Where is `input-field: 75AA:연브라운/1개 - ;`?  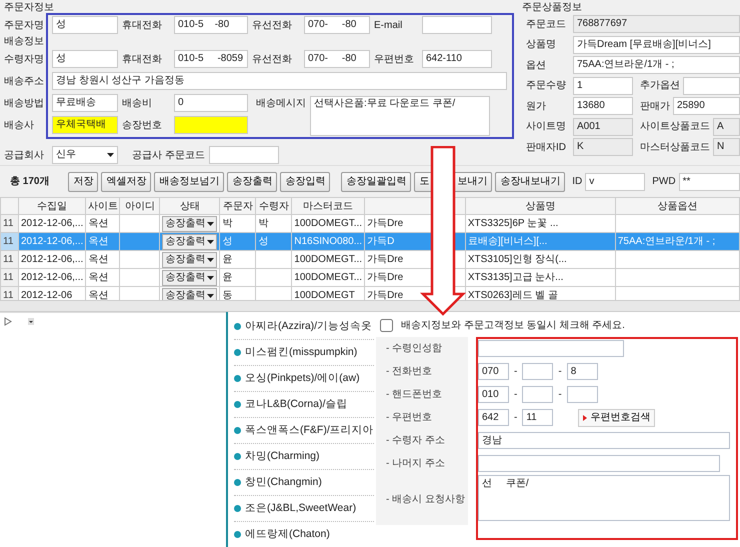
input-field: 75AA:연브라운/1개 - ; is located at coordinates (656, 65).